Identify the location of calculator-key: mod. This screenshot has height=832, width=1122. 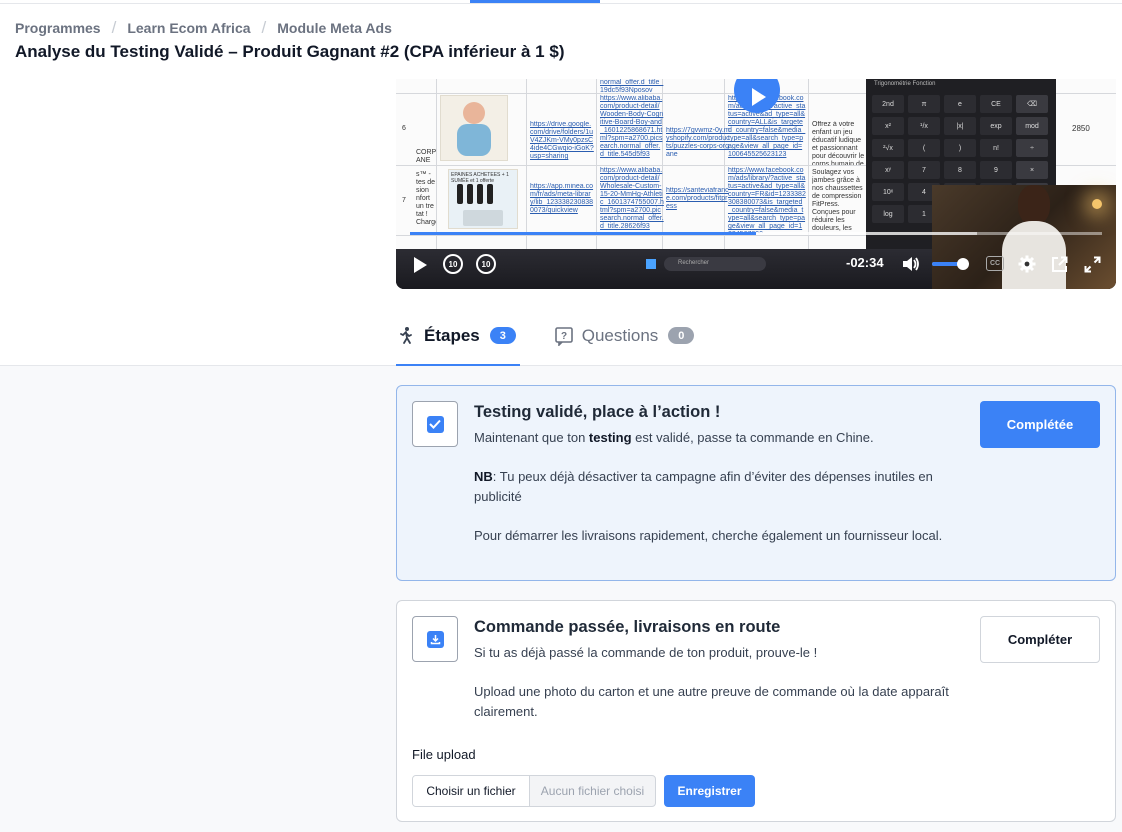
(1032, 126).